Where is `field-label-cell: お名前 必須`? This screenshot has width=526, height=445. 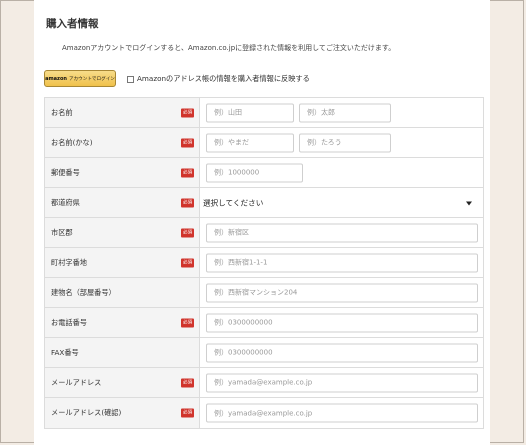 field-label-cell: お名前 必須 is located at coordinates (122, 112).